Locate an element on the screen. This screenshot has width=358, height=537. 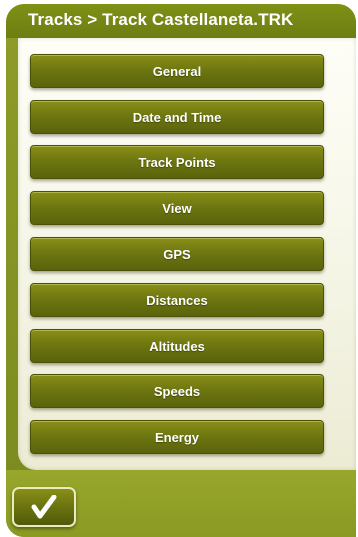
gps-button-label: GPS is located at coordinates (177, 254).